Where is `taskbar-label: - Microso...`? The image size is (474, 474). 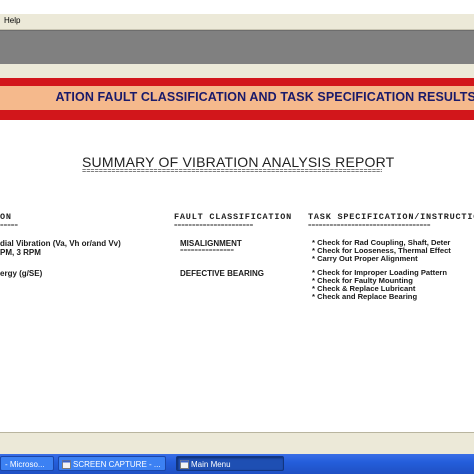 taskbar-label: - Microso... is located at coordinates (25, 464).